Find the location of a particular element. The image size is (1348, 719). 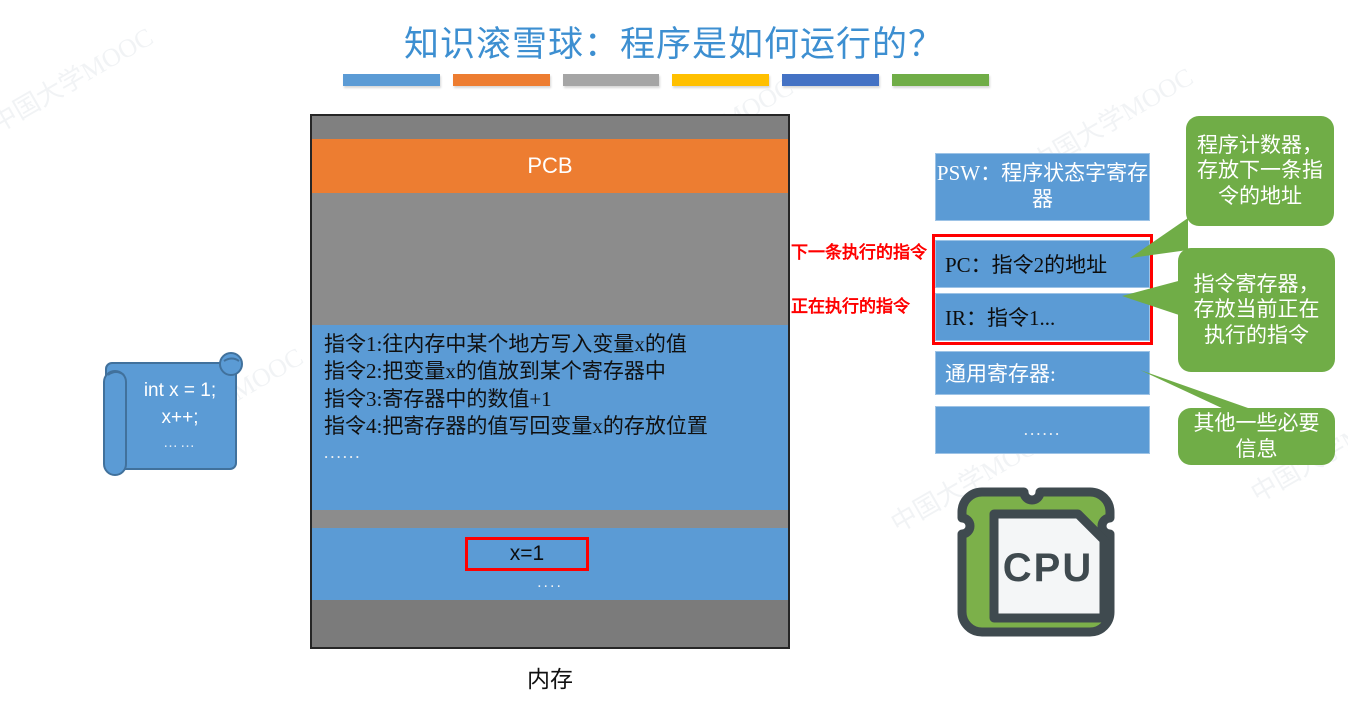

memory-segment-pcb: PCB is located at coordinates (550, 166).